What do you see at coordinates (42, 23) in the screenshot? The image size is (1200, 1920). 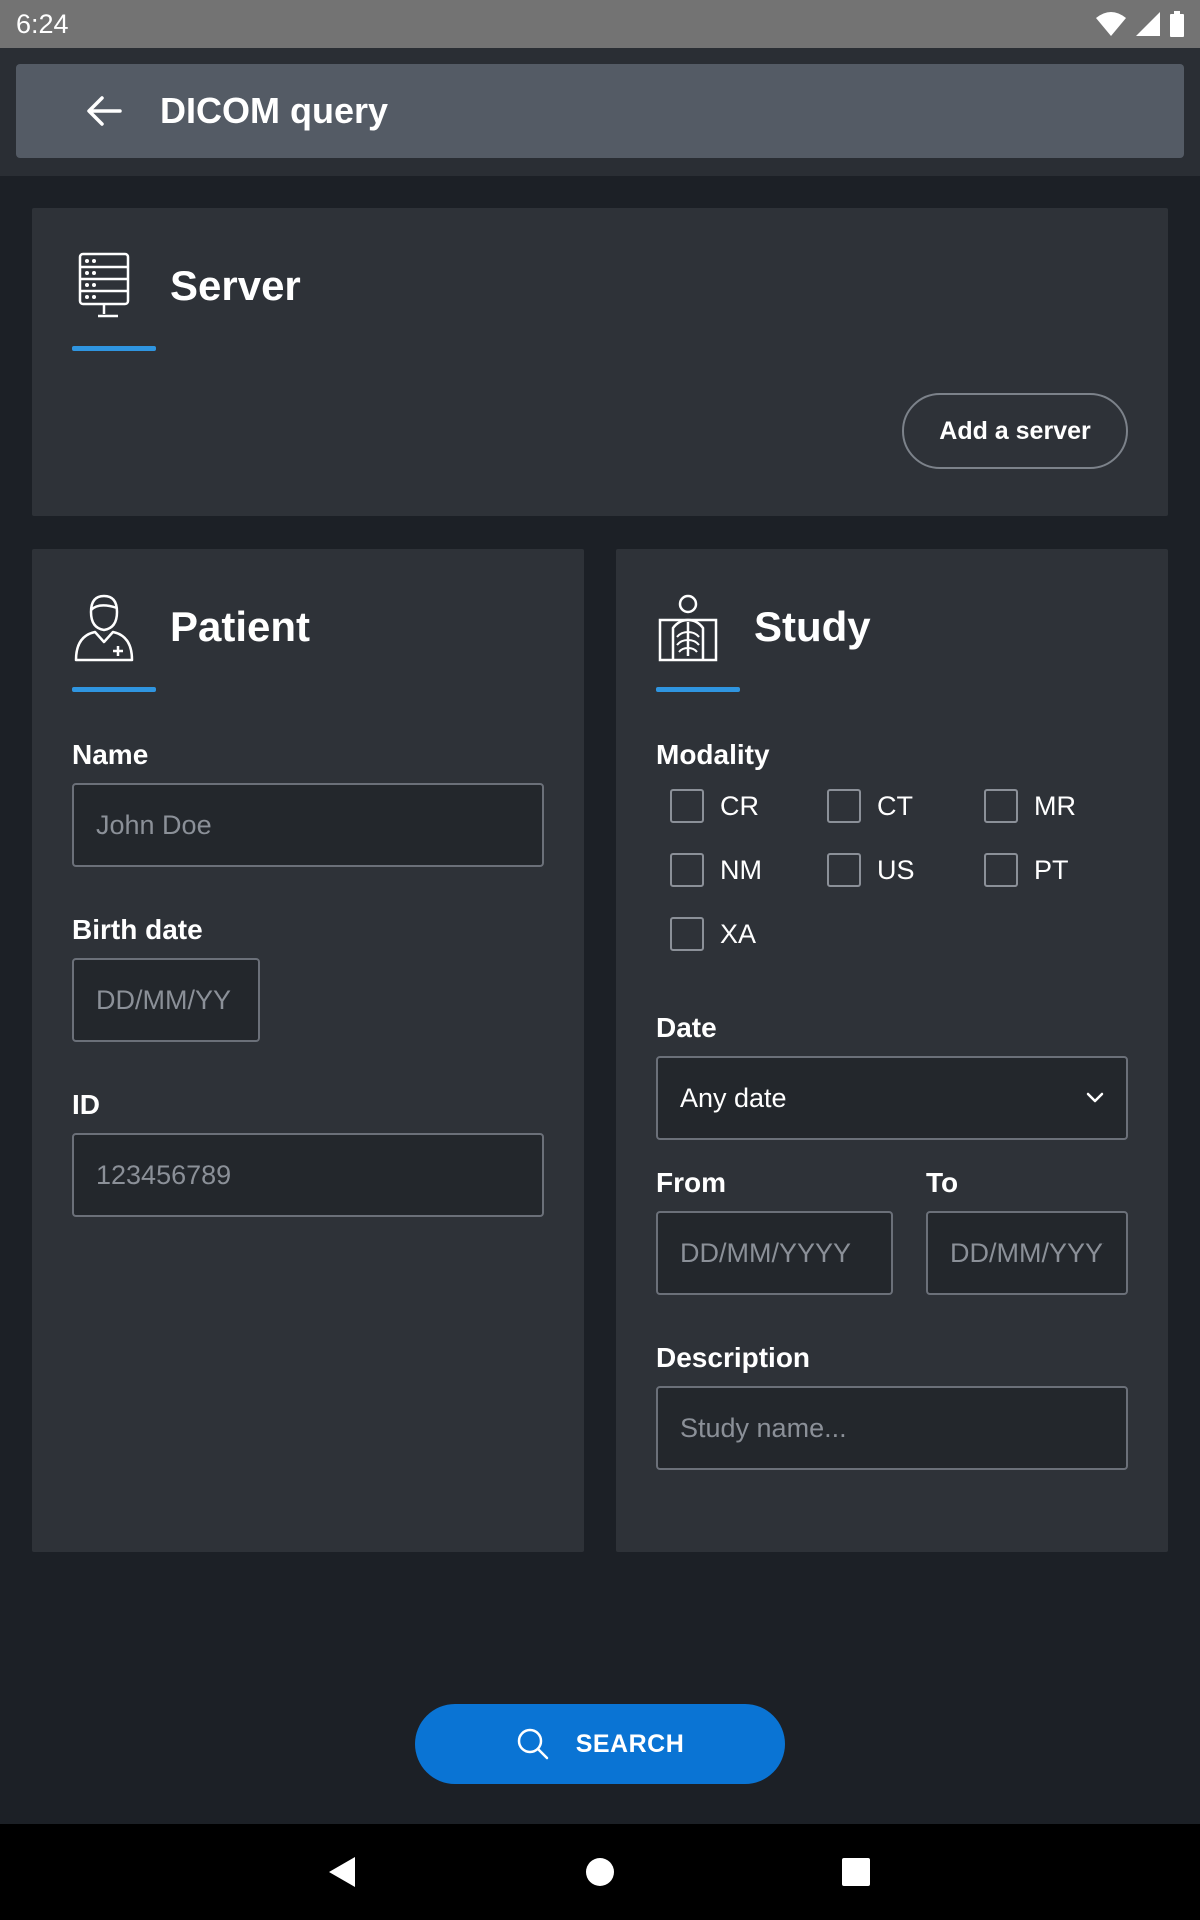 I see `status-time: 6:24` at bounding box center [42, 23].